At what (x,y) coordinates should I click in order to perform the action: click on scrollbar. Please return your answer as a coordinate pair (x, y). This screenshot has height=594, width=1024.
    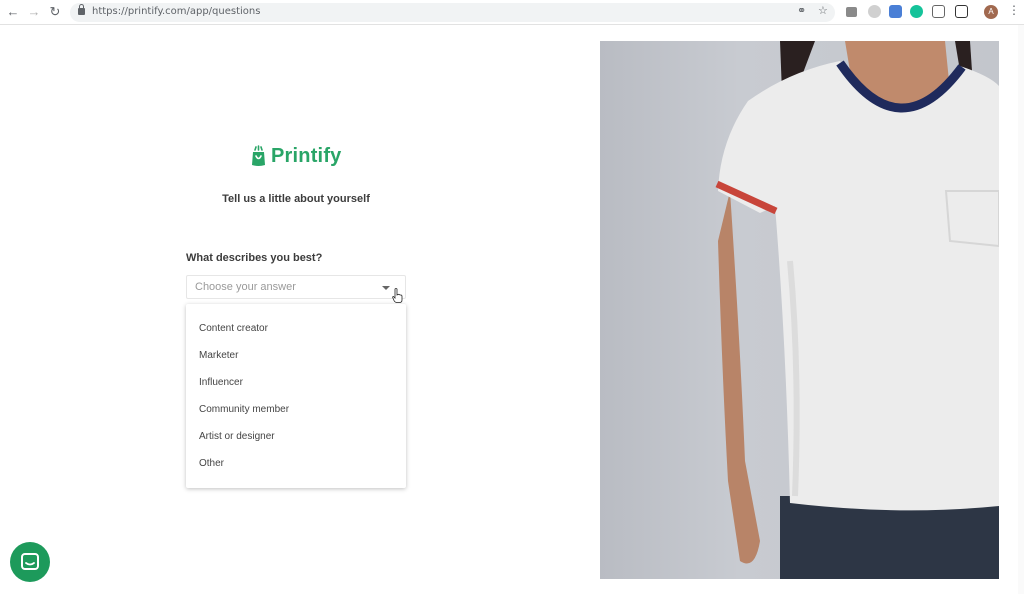
    Looking at the image, I should click on (1021, 309).